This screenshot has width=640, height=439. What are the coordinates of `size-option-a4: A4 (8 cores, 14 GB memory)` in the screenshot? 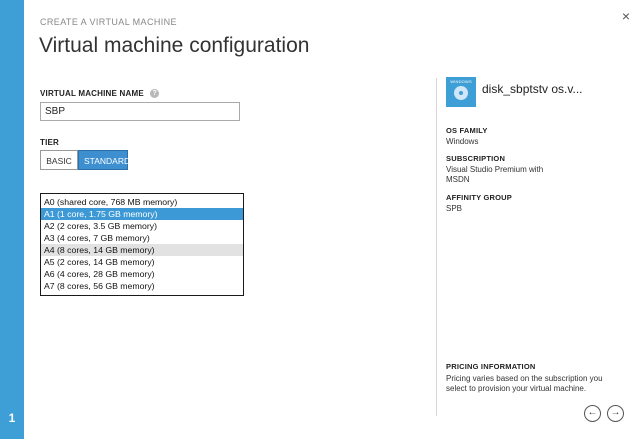 It's located at (142, 250).